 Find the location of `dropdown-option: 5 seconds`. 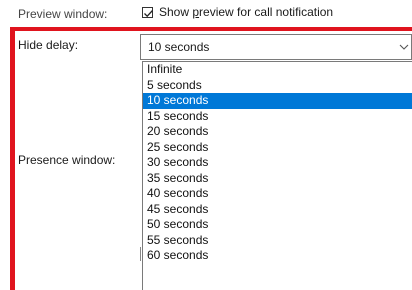

dropdown-option: 5 seconds is located at coordinates (277, 86).